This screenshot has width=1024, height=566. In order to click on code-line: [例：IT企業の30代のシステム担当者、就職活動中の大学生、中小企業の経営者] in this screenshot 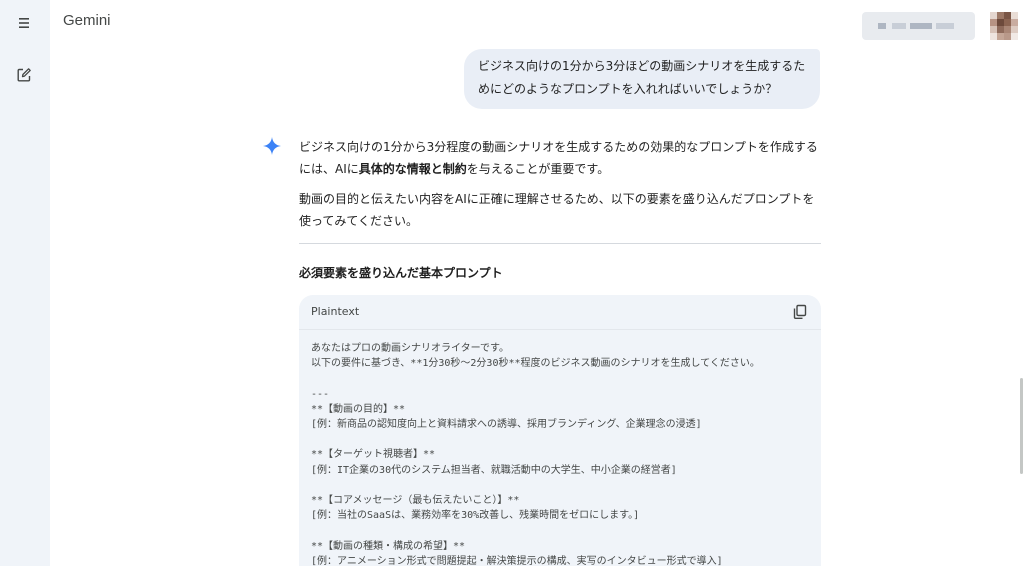, I will do `click(494, 470)`.